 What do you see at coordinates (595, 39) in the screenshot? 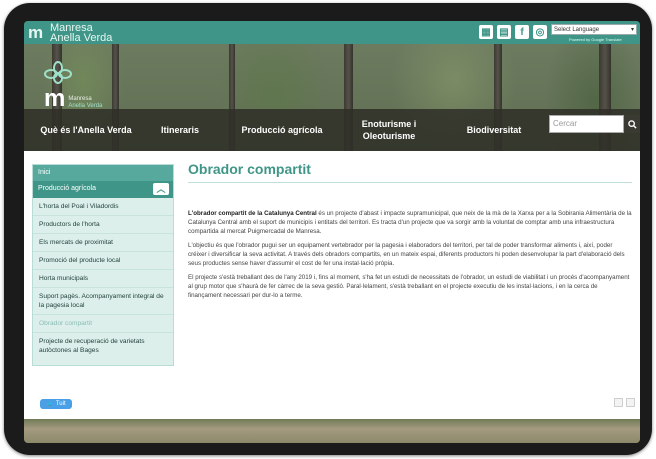
I see `translate-credit: Powered by Google Translate` at bounding box center [595, 39].